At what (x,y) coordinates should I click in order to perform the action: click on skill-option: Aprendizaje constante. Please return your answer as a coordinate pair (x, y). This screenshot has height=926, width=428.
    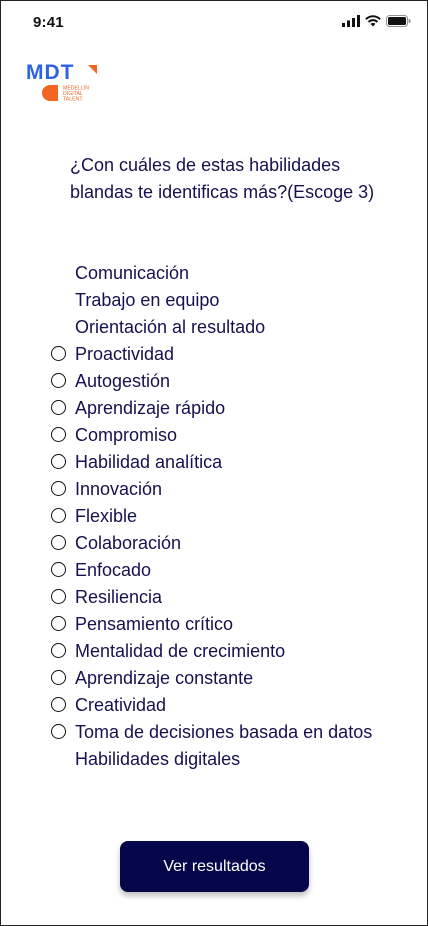
    Looking at the image, I should click on (229, 678).